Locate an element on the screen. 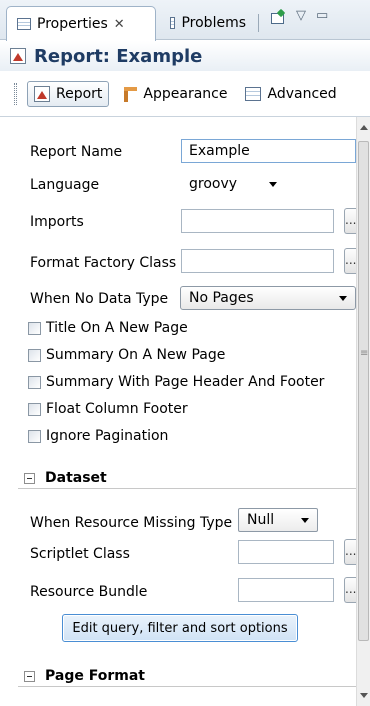  checkbox-label: Float Column Footer is located at coordinates (117, 409).